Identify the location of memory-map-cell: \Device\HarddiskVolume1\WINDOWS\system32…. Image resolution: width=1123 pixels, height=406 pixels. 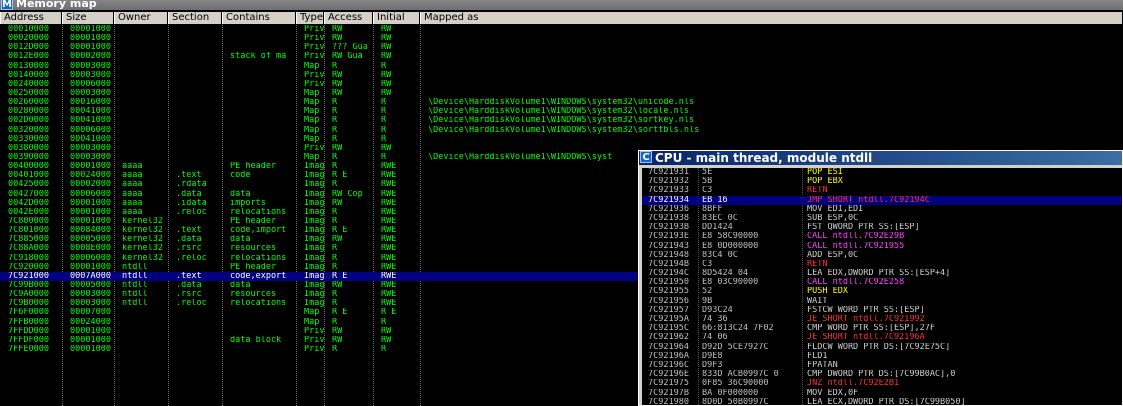
(561, 121).